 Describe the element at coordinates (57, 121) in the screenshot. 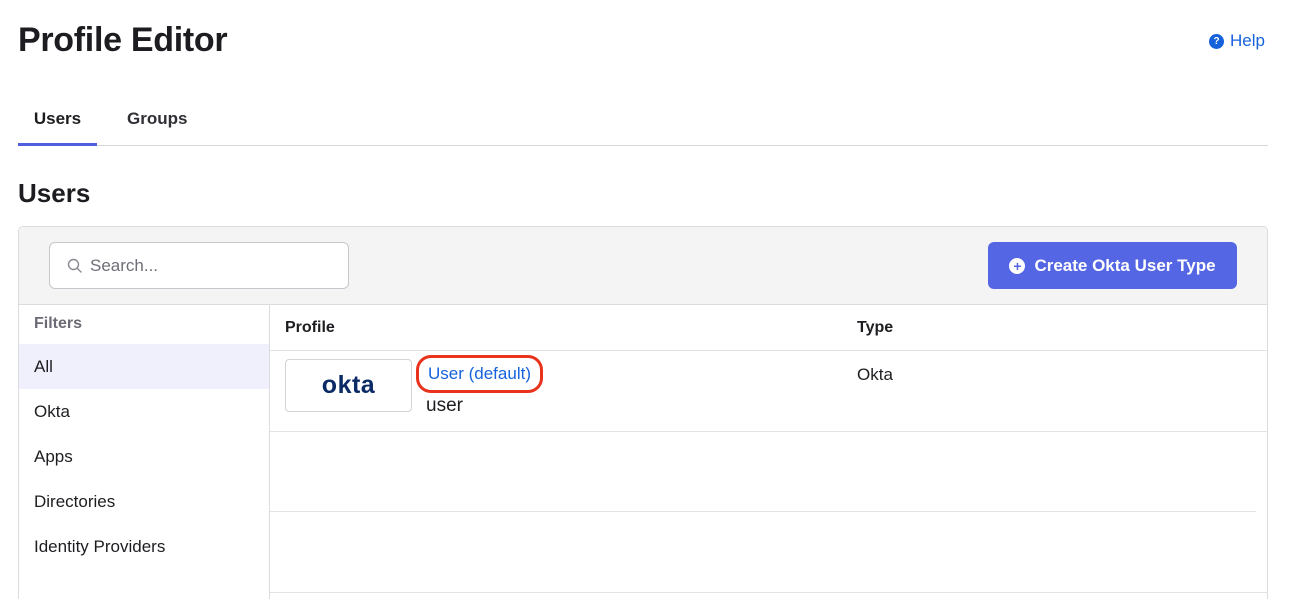

I see `tab-users: Users` at that location.